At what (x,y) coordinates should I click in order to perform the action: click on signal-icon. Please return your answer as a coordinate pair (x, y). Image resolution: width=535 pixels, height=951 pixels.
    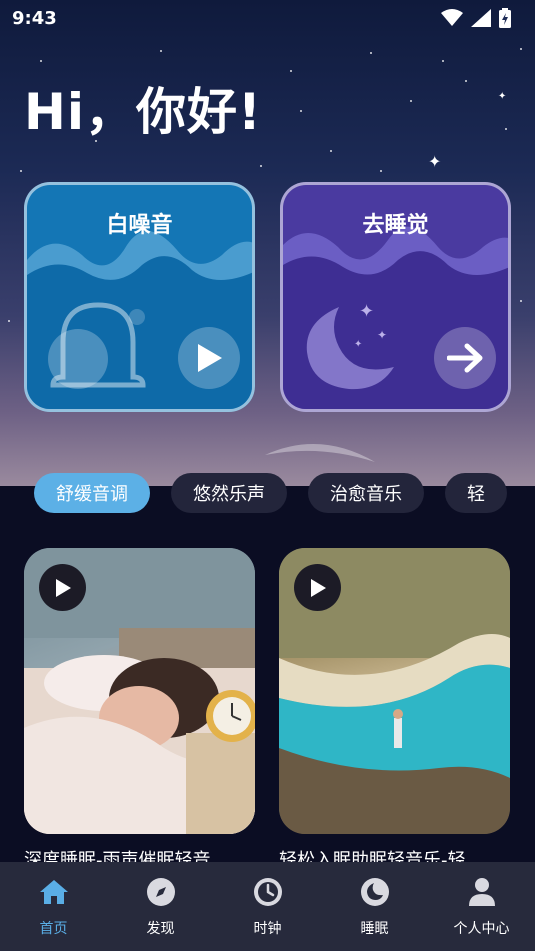
    Looking at the image, I should click on (481, 18).